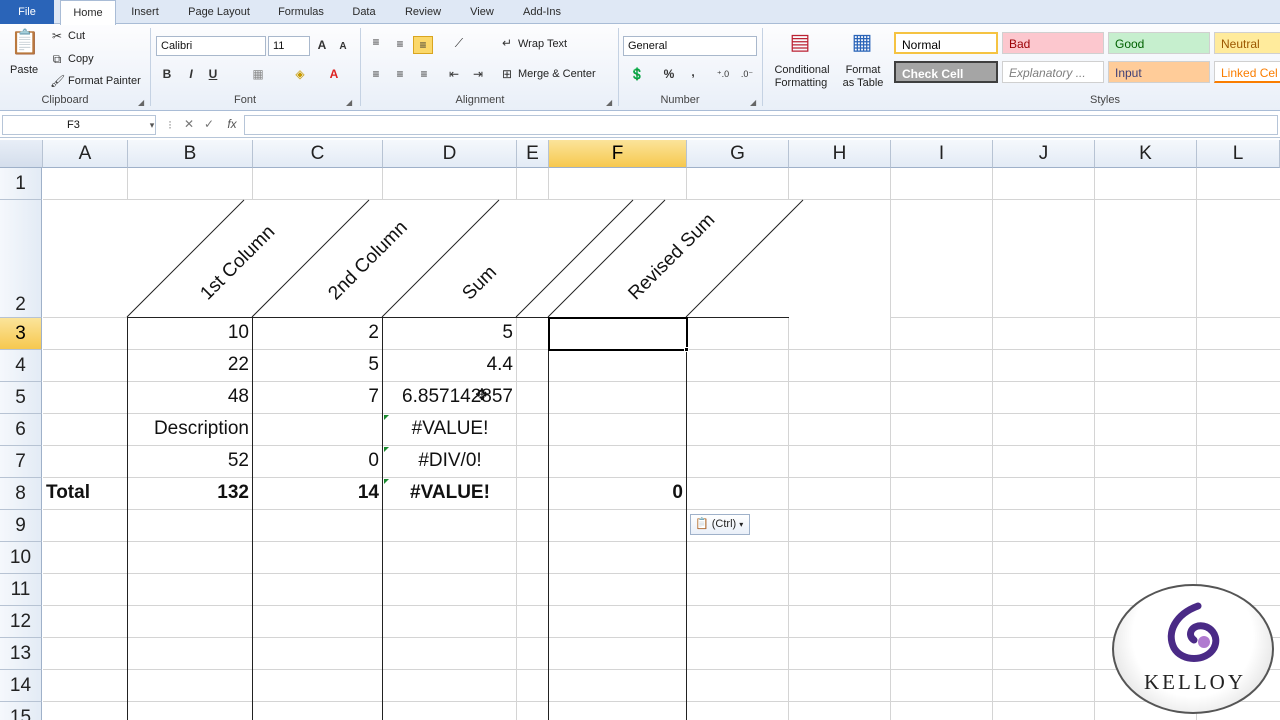 Image resolution: width=1280 pixels, height=720 pixels. I want to click on style-check-cell: Check Cell, so click(946, 72).